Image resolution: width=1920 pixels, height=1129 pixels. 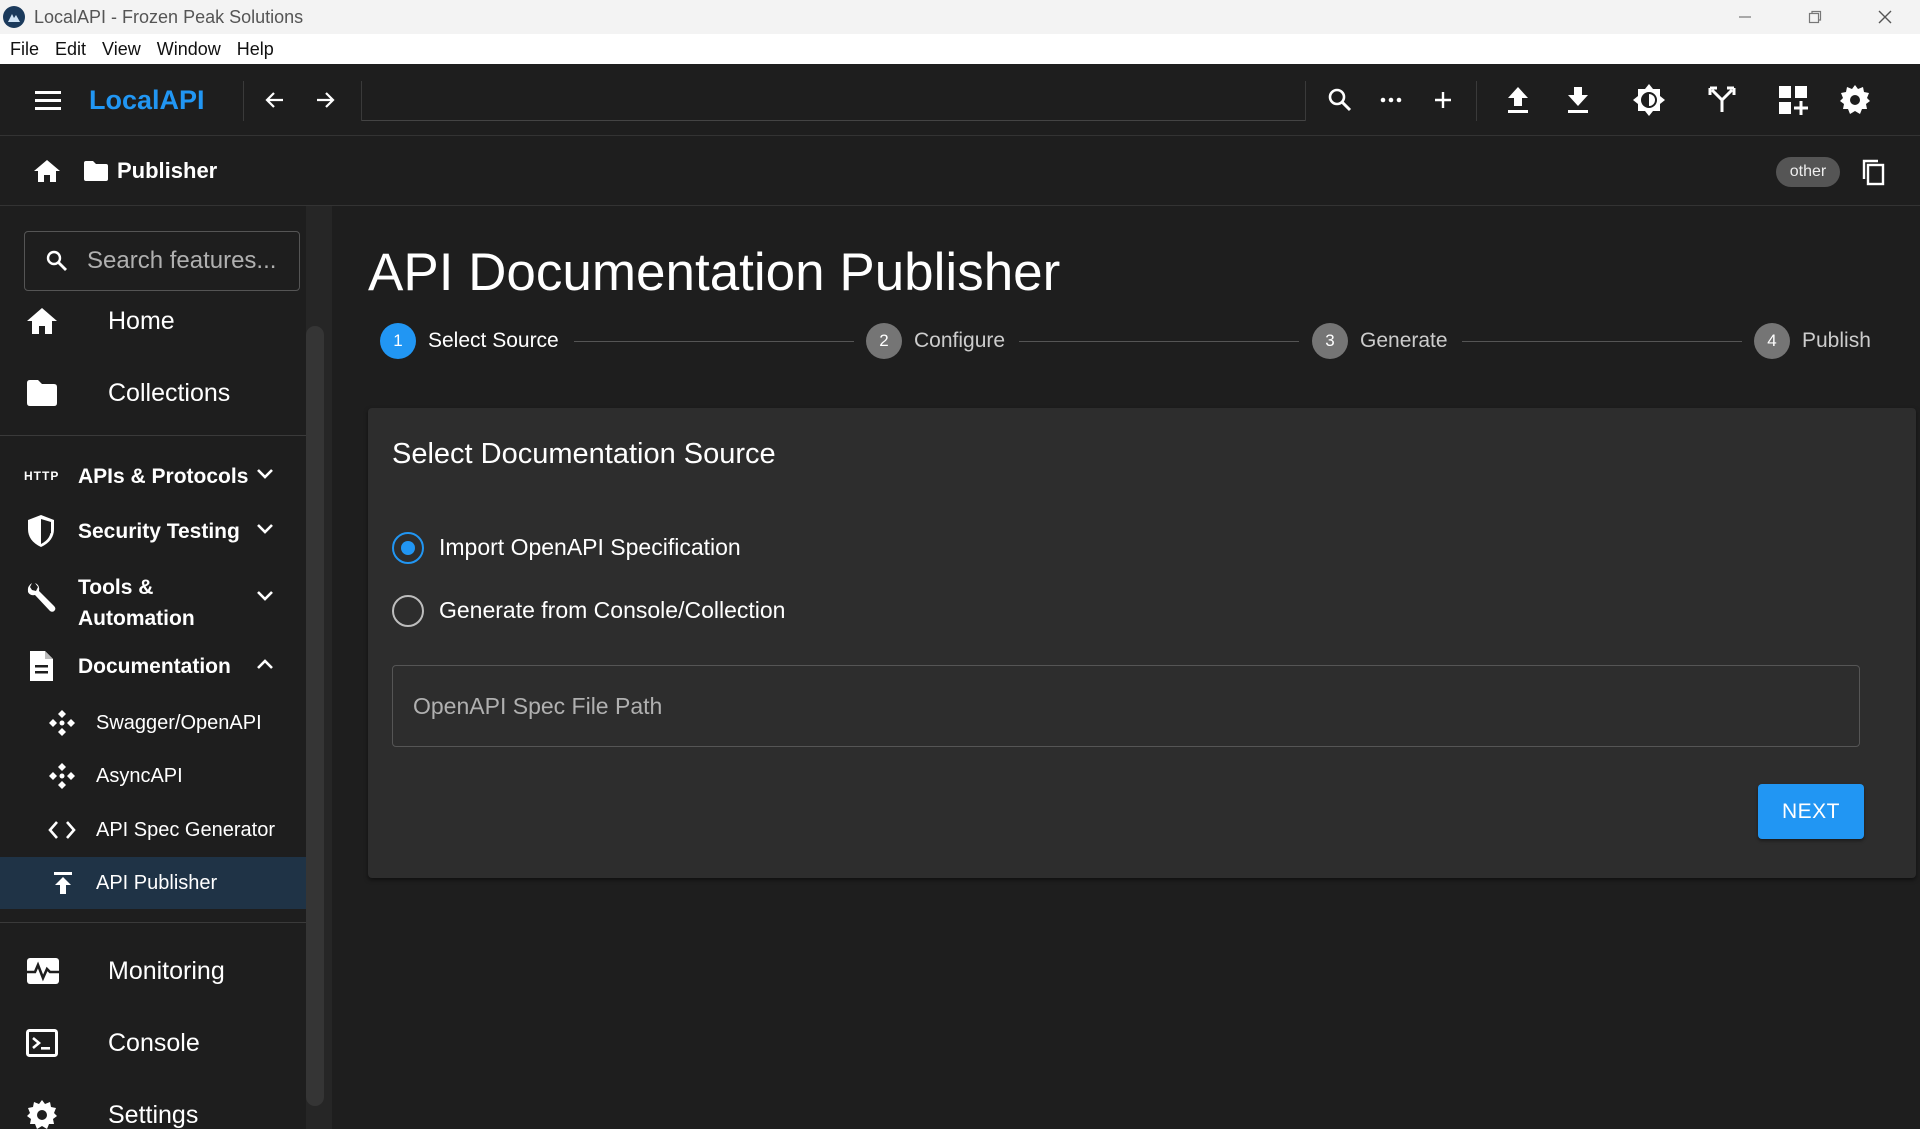 I want to click on breadcrumb: Publisher, so click(x=960, y=171).